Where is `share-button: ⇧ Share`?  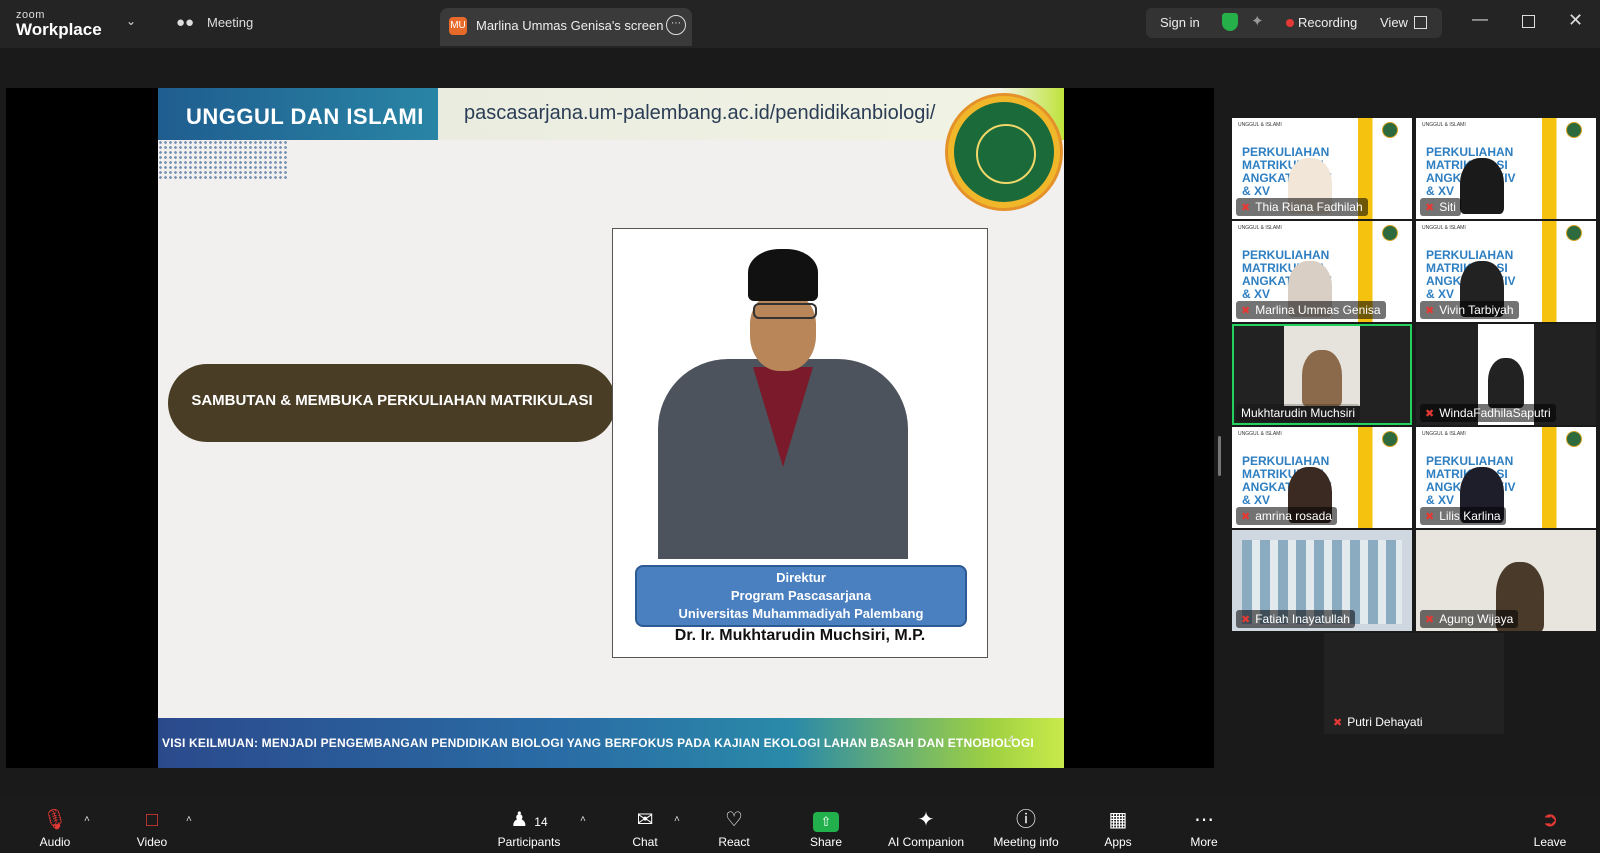
share-button: ⇧ Share is located at coordinates (826, 828).